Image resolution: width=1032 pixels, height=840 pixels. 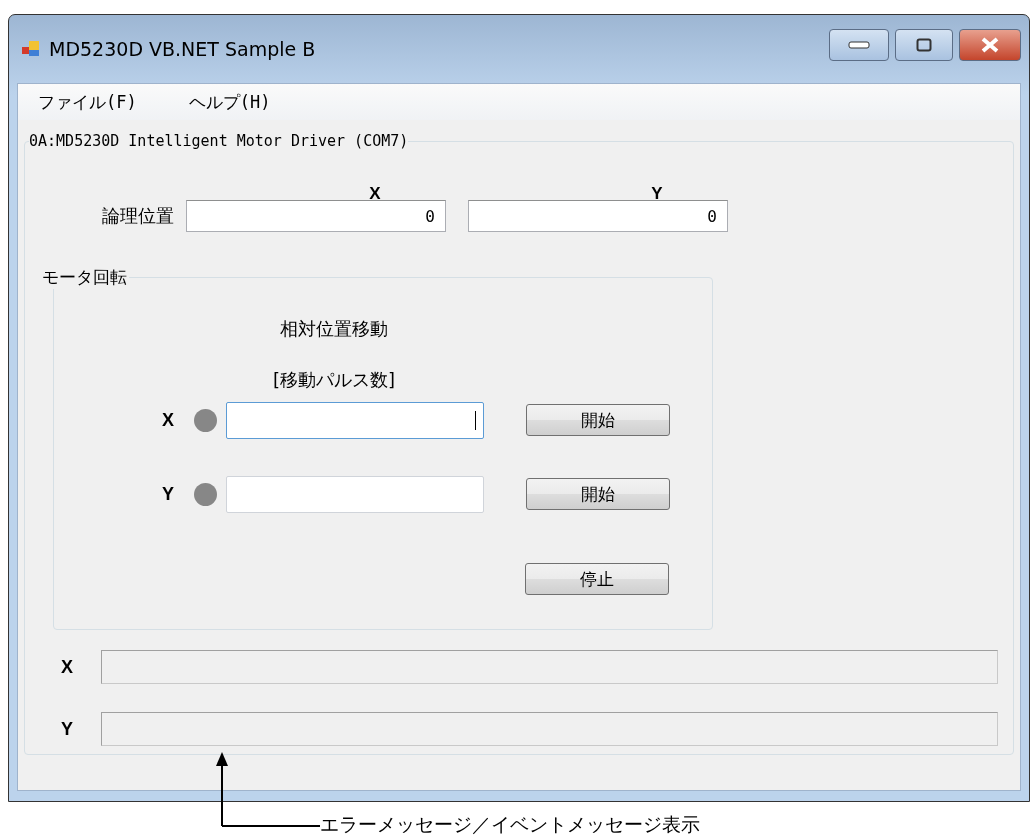 I want to click on minimize-button, so click(x=859, y=45).